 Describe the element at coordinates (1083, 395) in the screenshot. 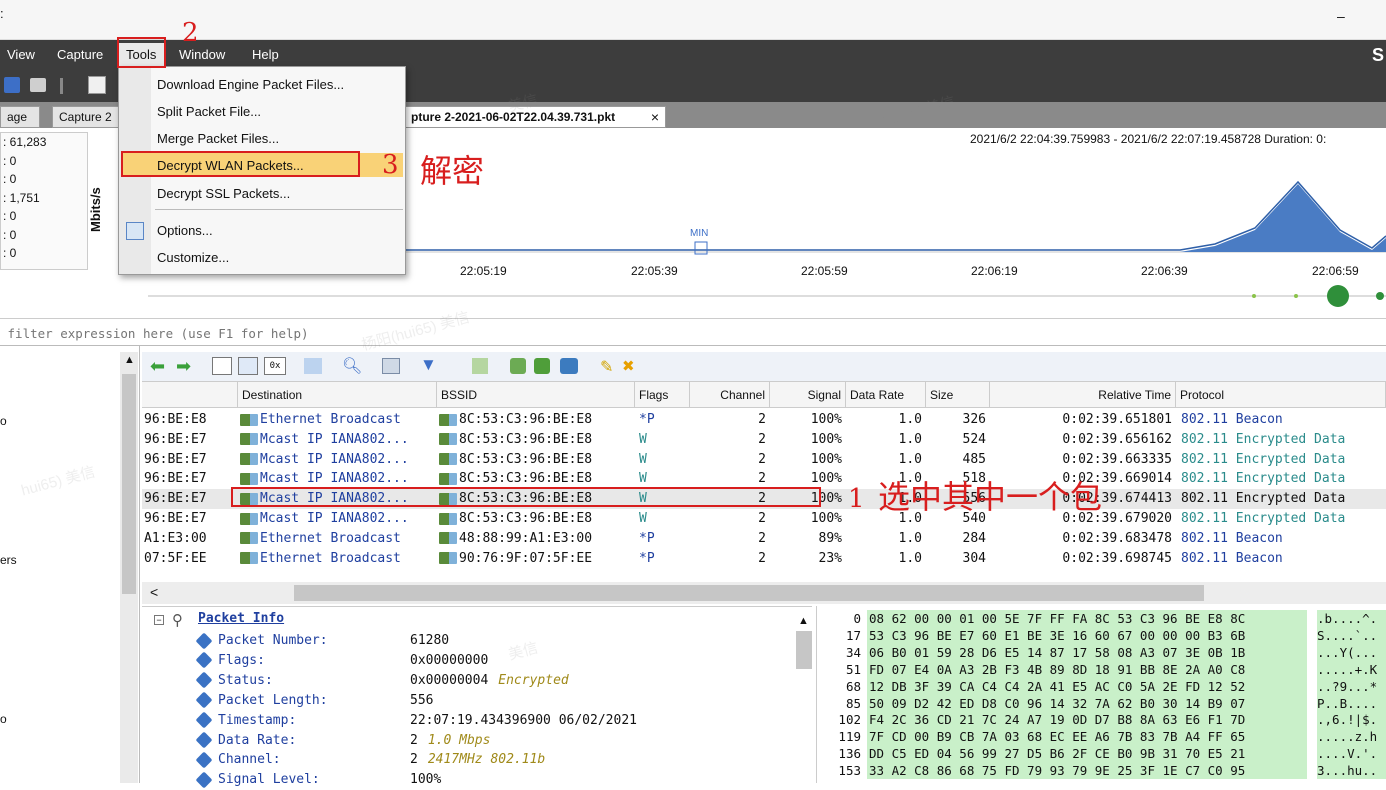

I see `col-relative-time: Relative Time` at that location.